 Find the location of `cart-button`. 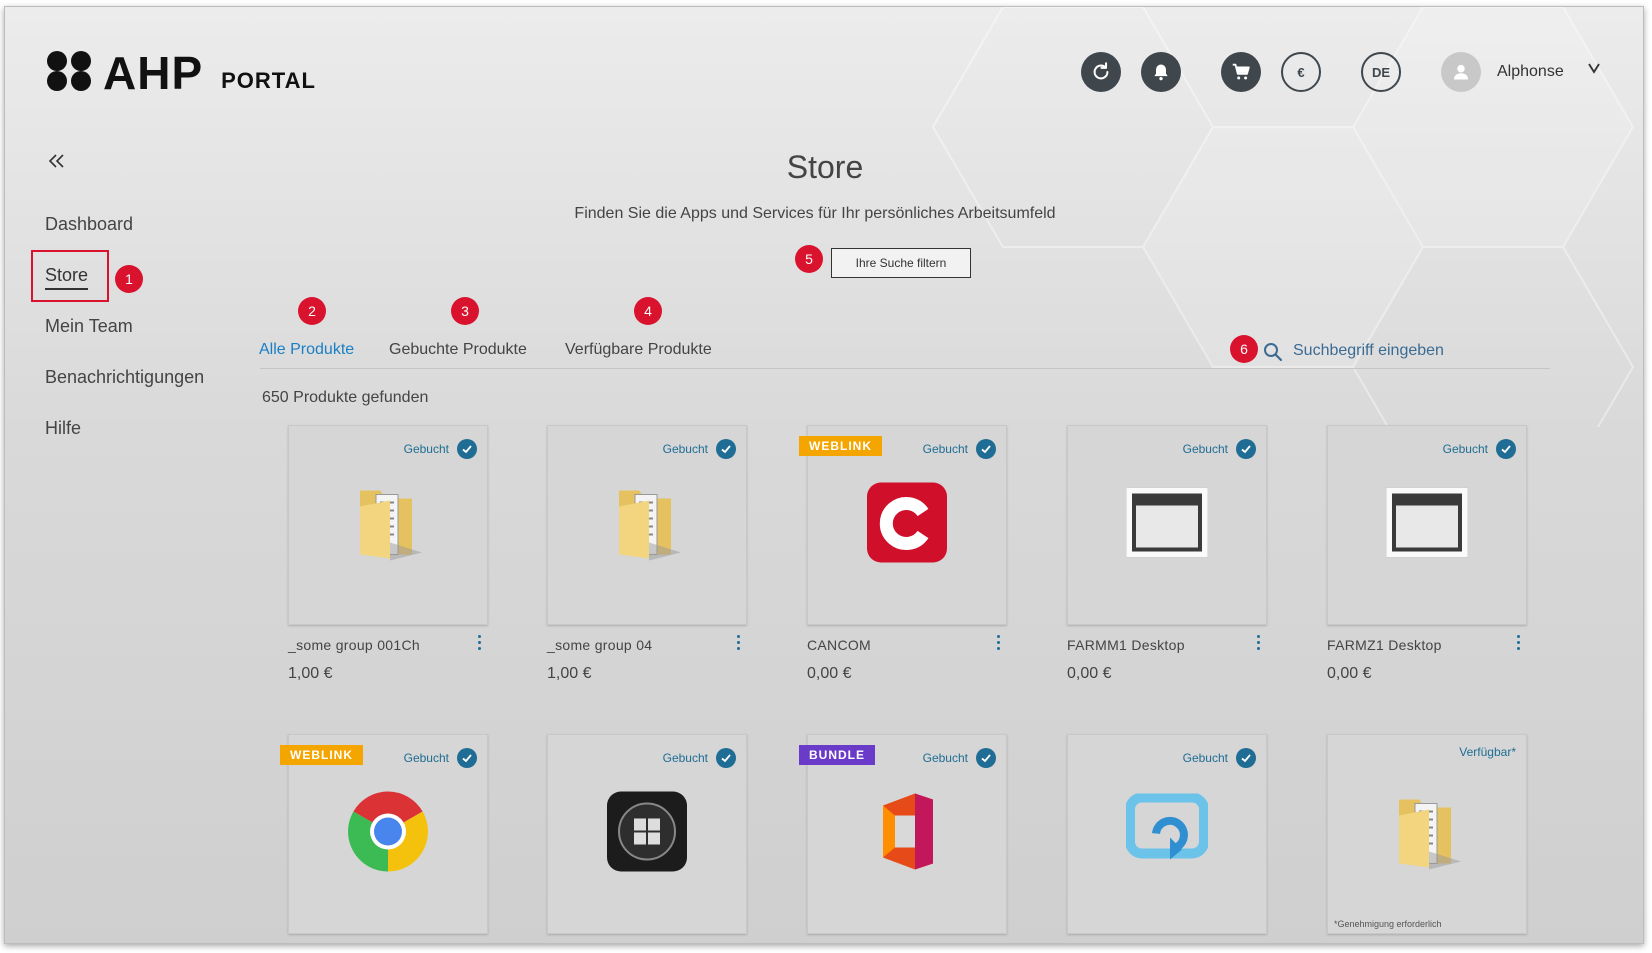

cart-button is located at coordinates (1241, 72).